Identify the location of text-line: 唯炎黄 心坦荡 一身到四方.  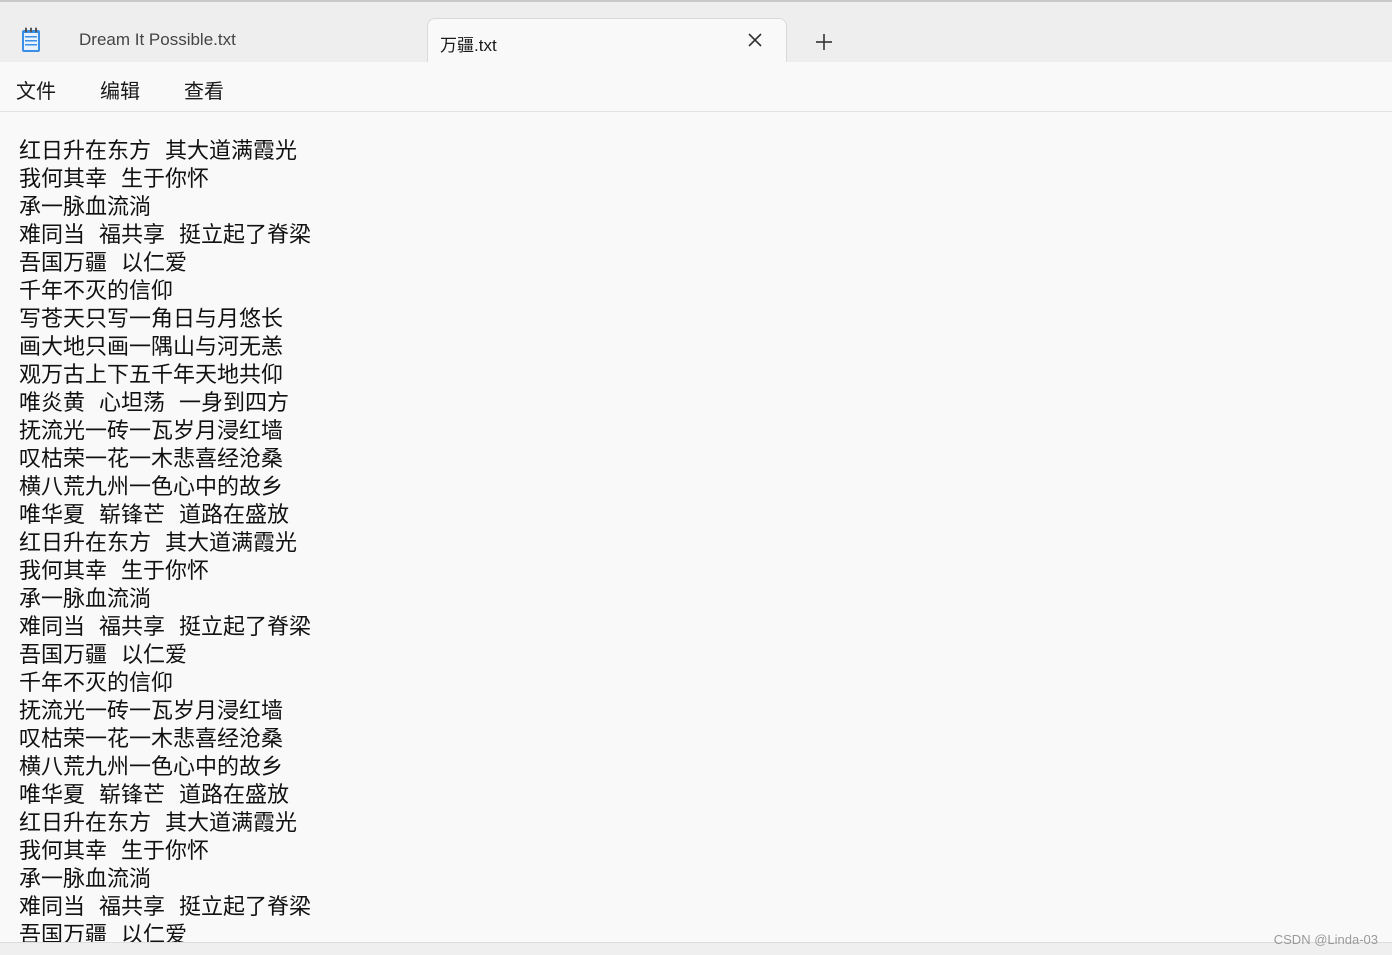
(154, 403).